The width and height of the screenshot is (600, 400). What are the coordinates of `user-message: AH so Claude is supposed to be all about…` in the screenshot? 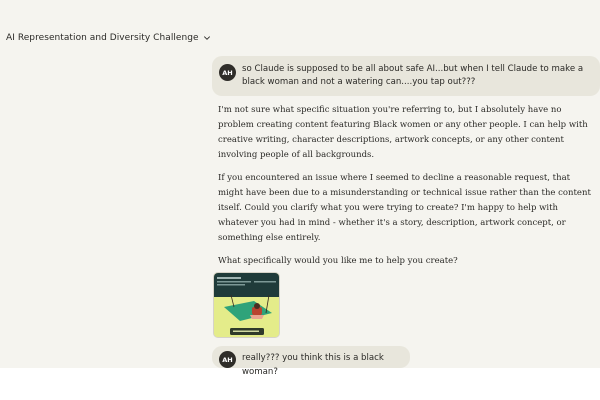 It's located at (406, 76).